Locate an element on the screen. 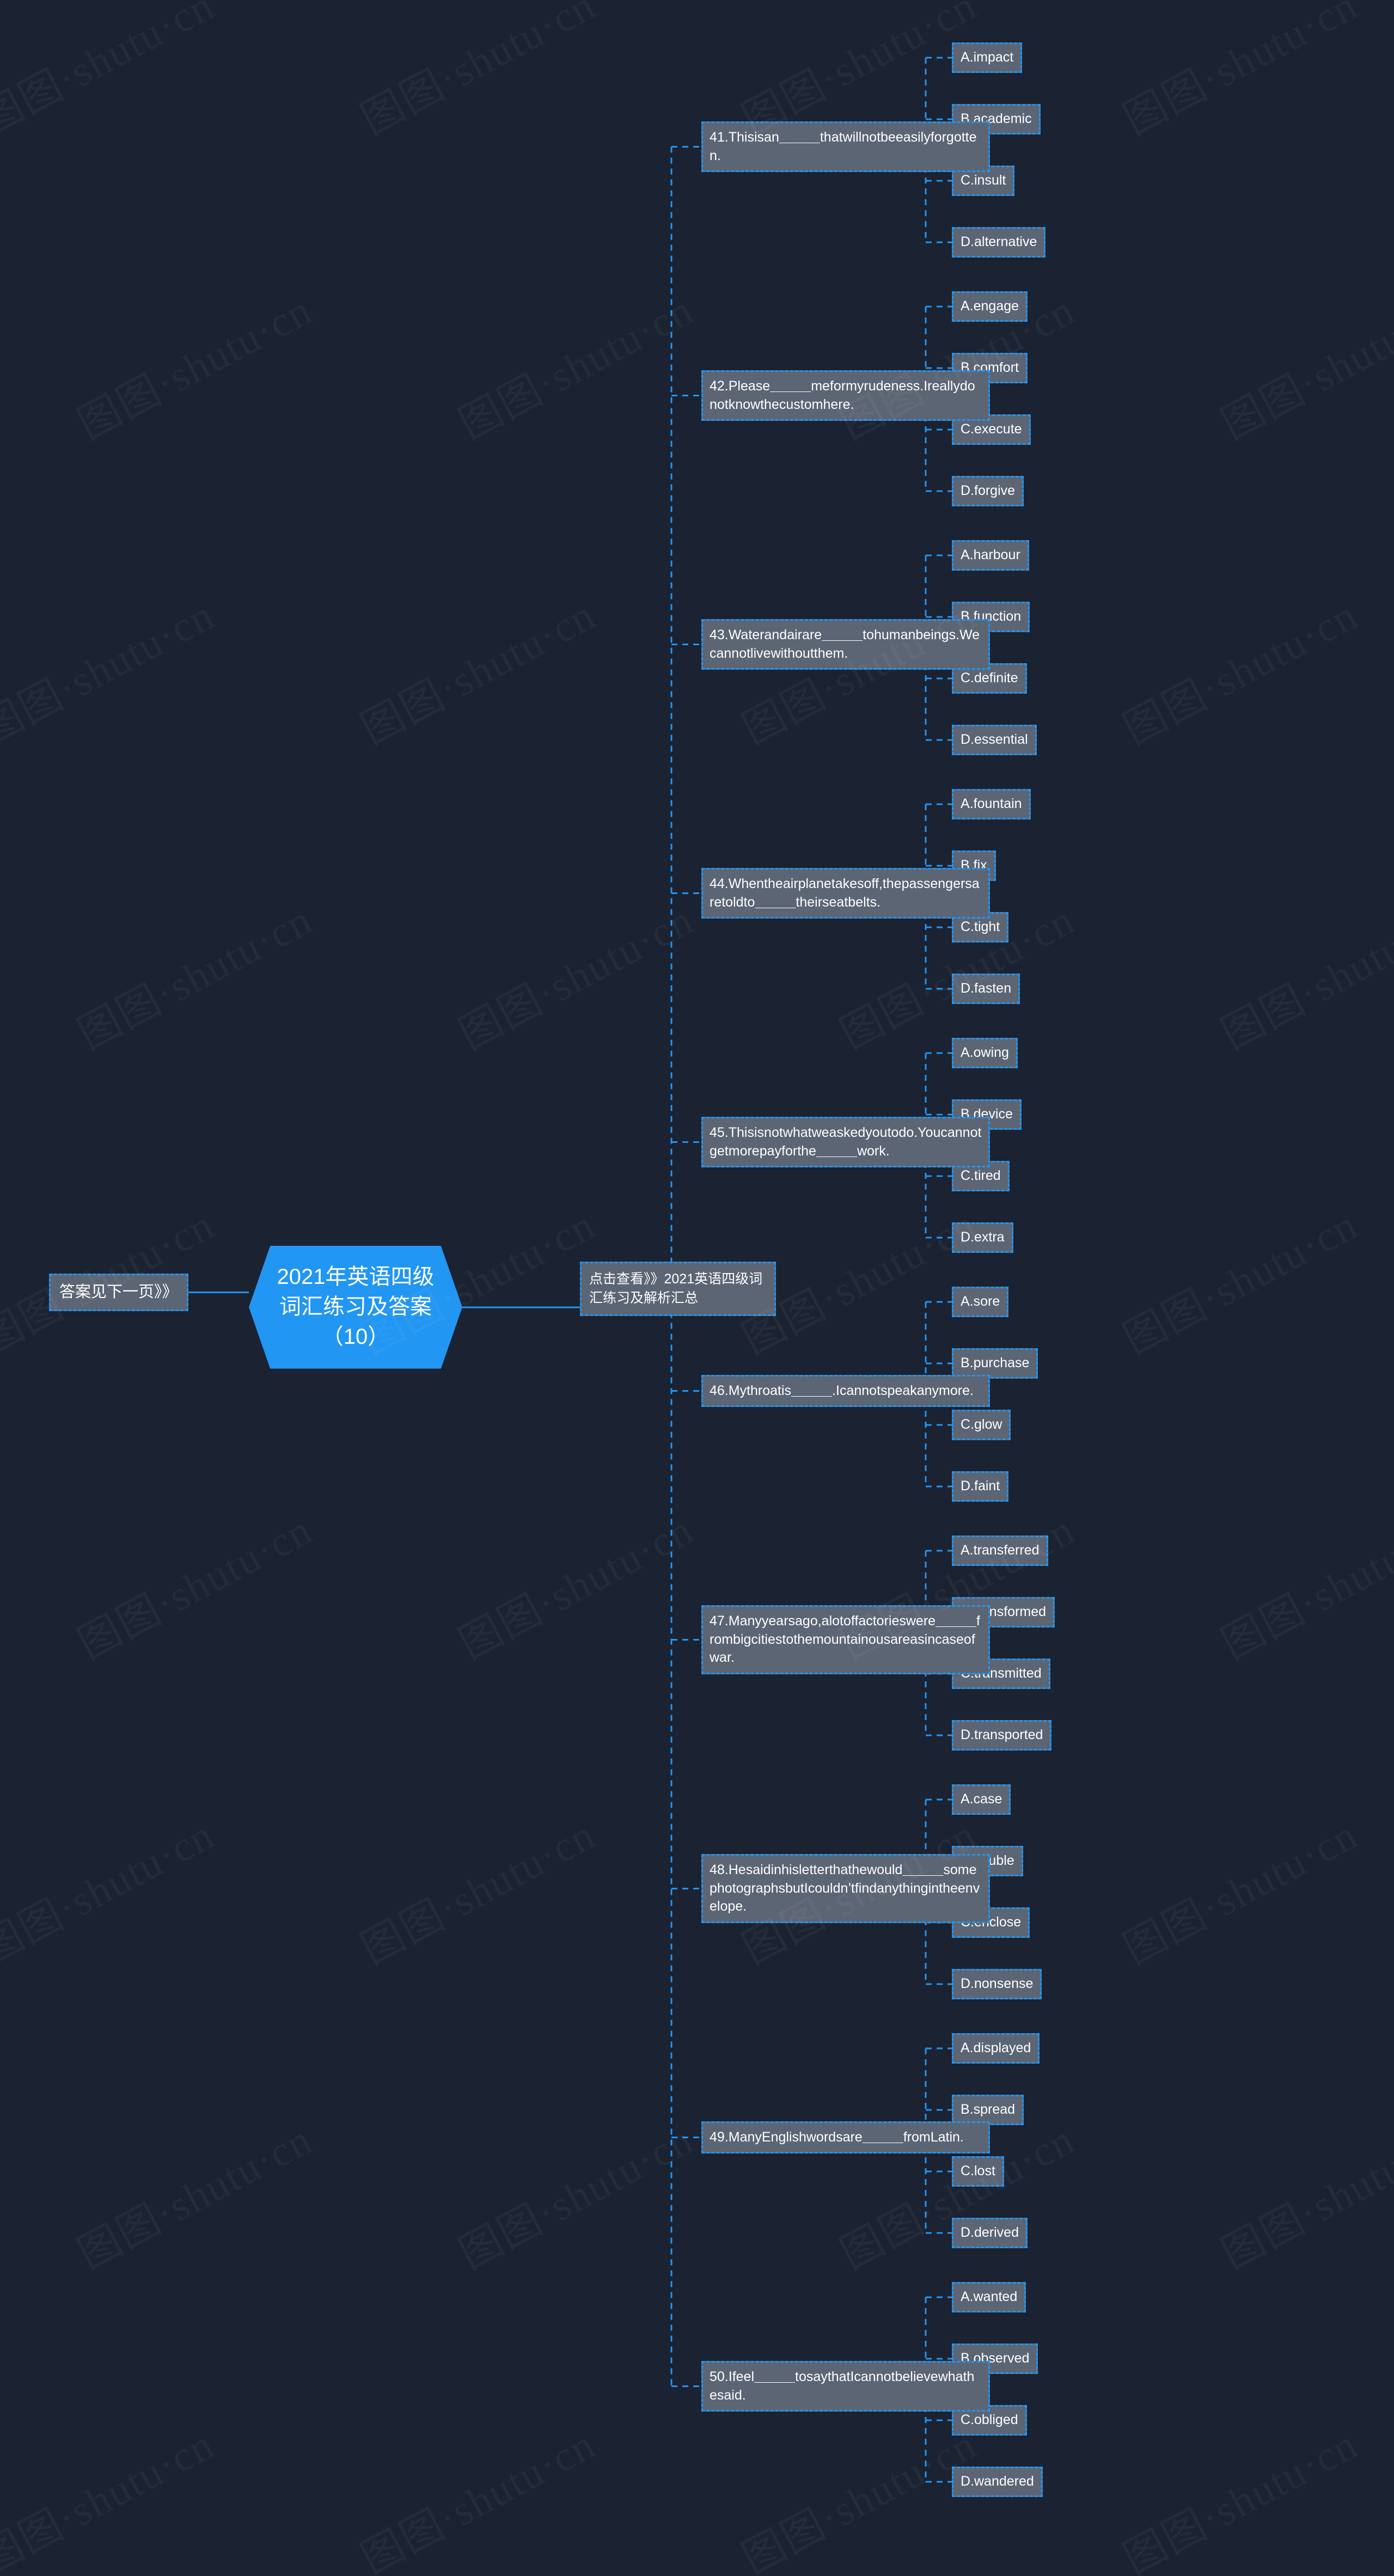 This screenshot has height=2576, width=1394. option-node: D.transported is located at coordinates (1002, 1735).